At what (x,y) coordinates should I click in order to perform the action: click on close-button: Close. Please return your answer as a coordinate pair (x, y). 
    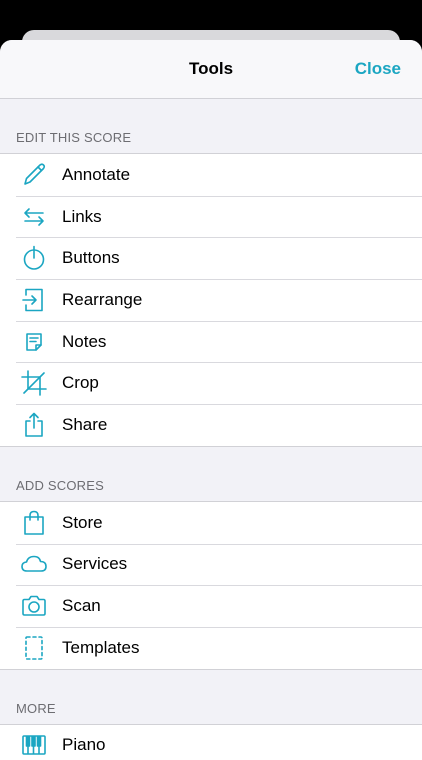
    Looking at the image, I should click on (378, 69).